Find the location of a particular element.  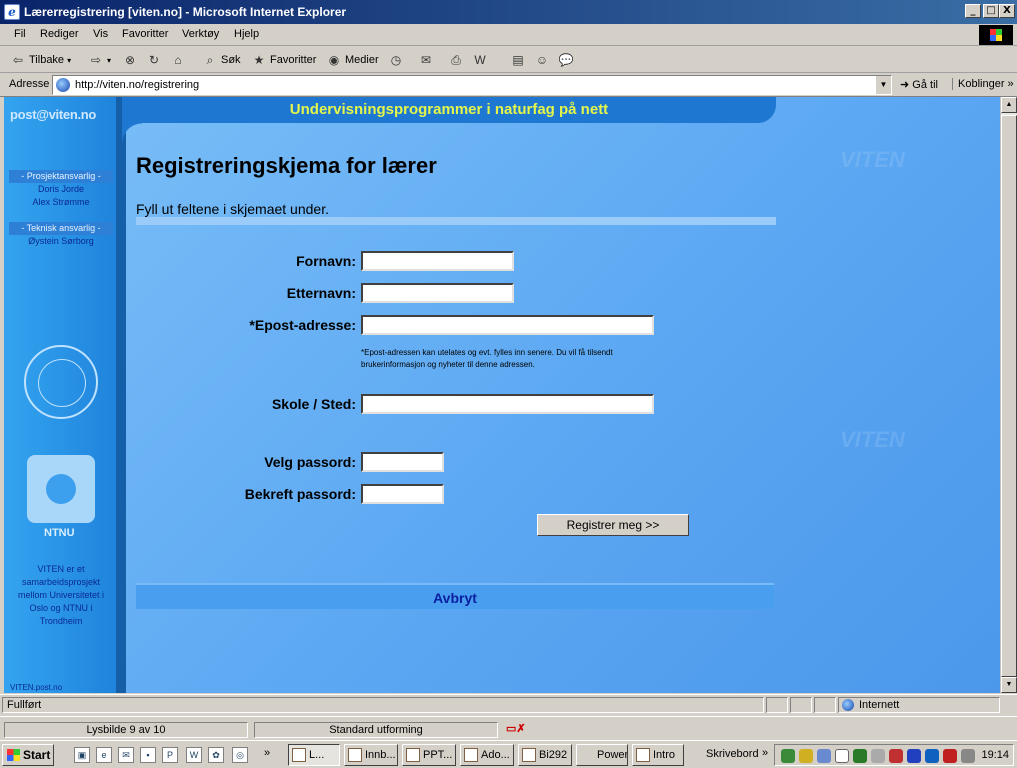

address-input: http://viten.no/registrering ▼ is located at coordinates (472, 85).